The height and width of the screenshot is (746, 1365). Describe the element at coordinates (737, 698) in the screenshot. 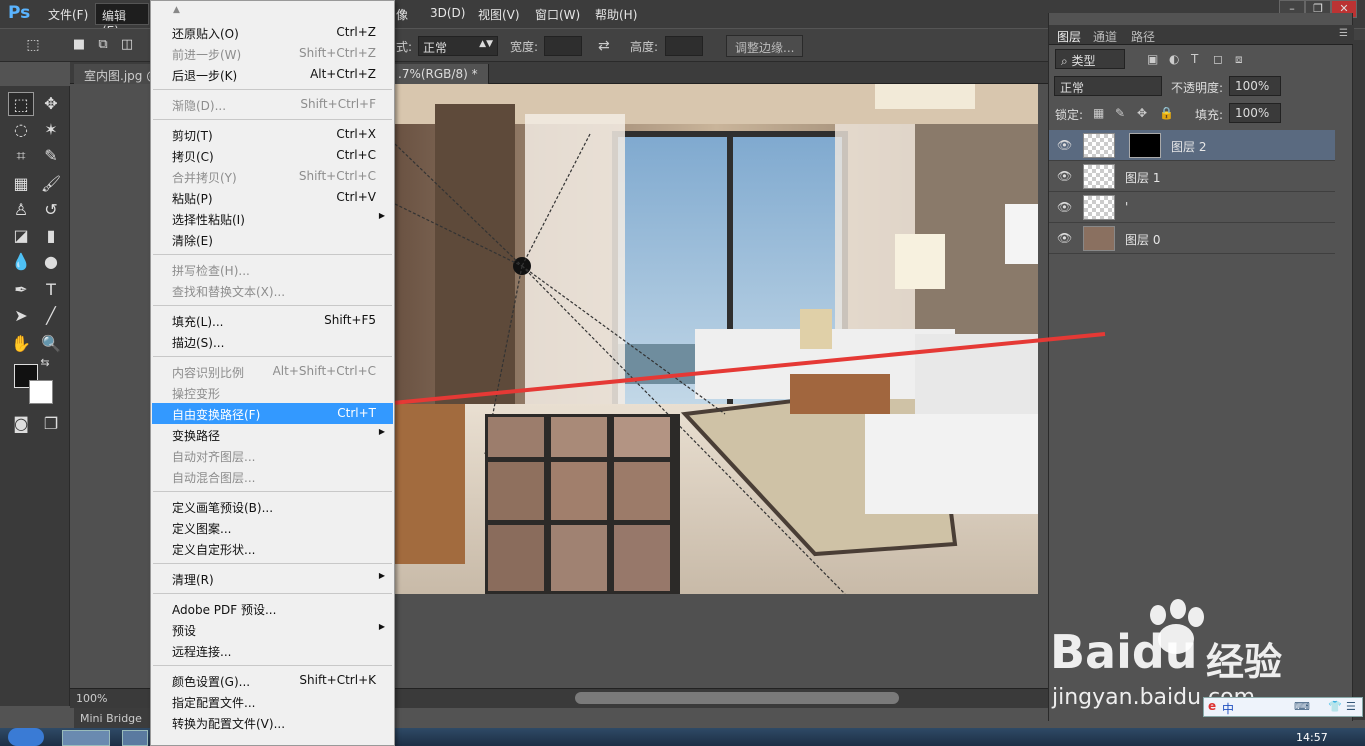

I see `horizontal-scrollbar` at that location.